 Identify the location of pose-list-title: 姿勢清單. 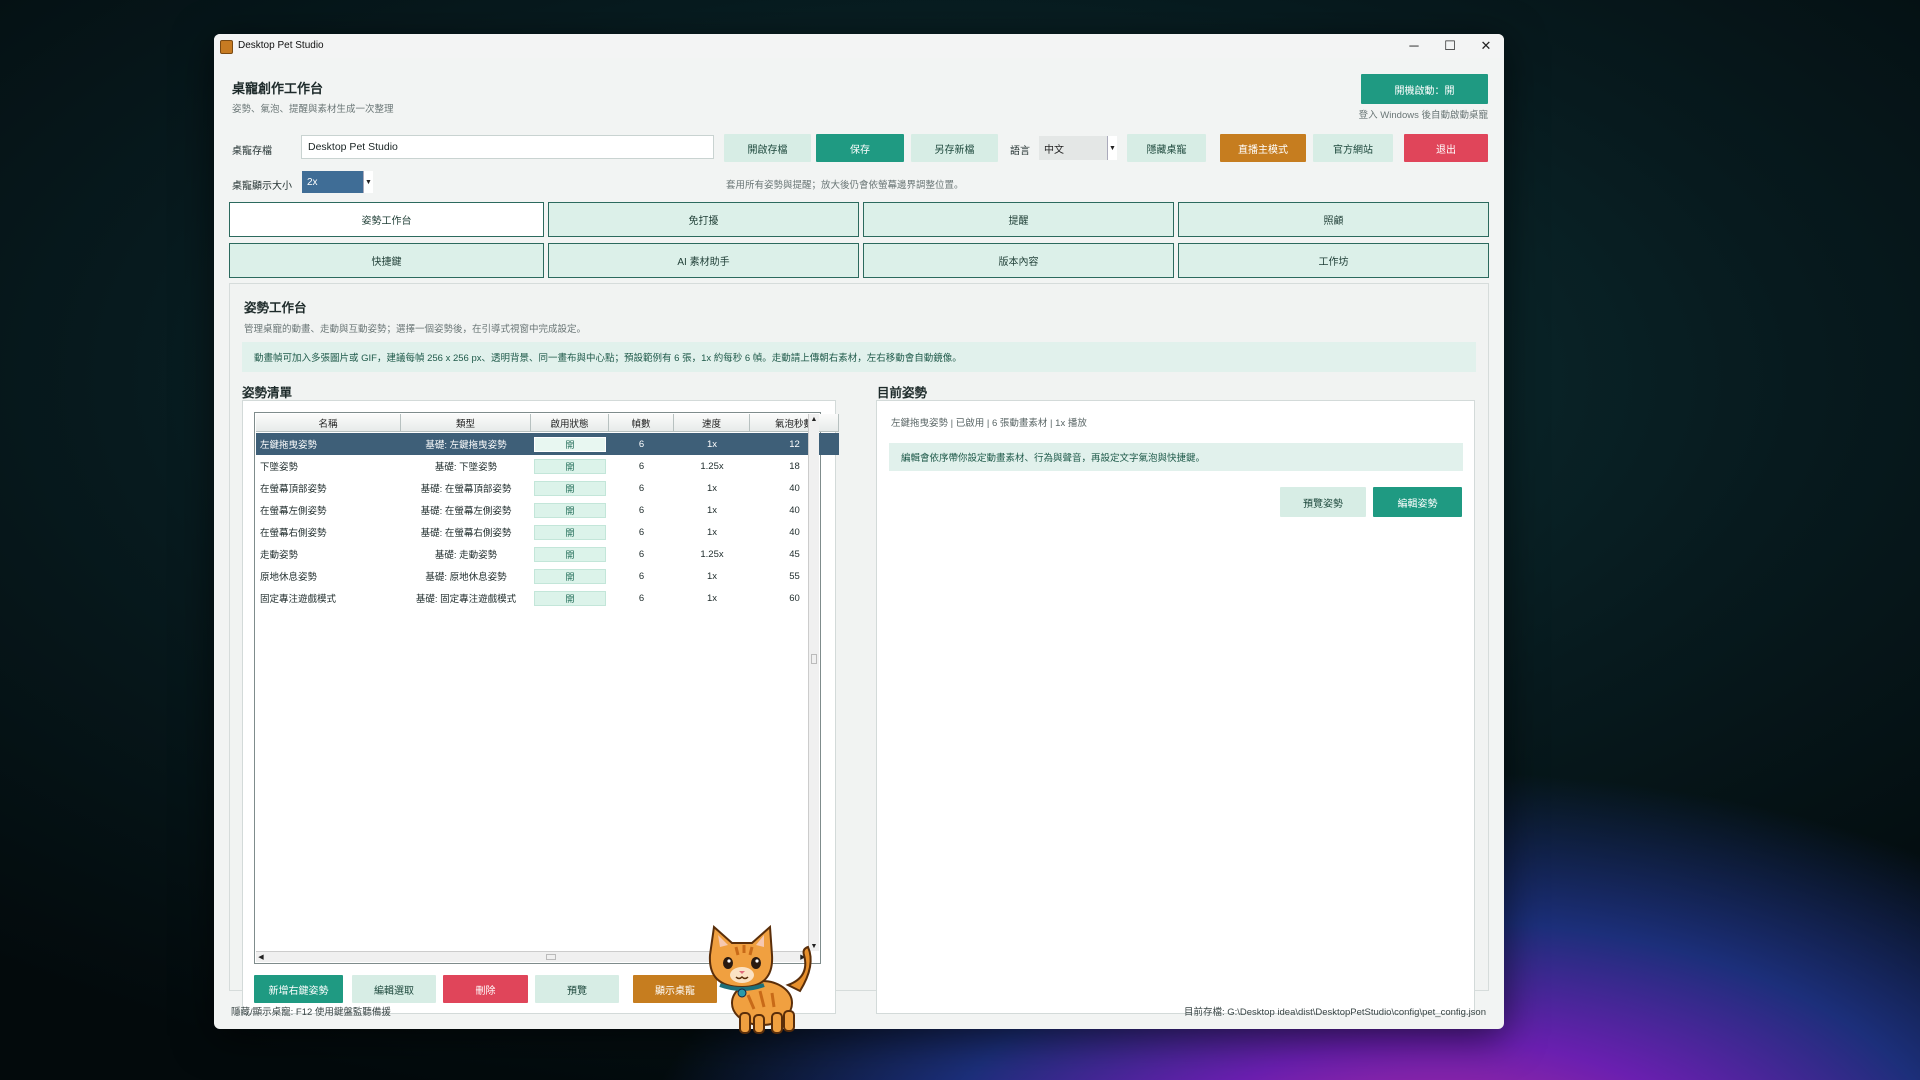
(267, 393).